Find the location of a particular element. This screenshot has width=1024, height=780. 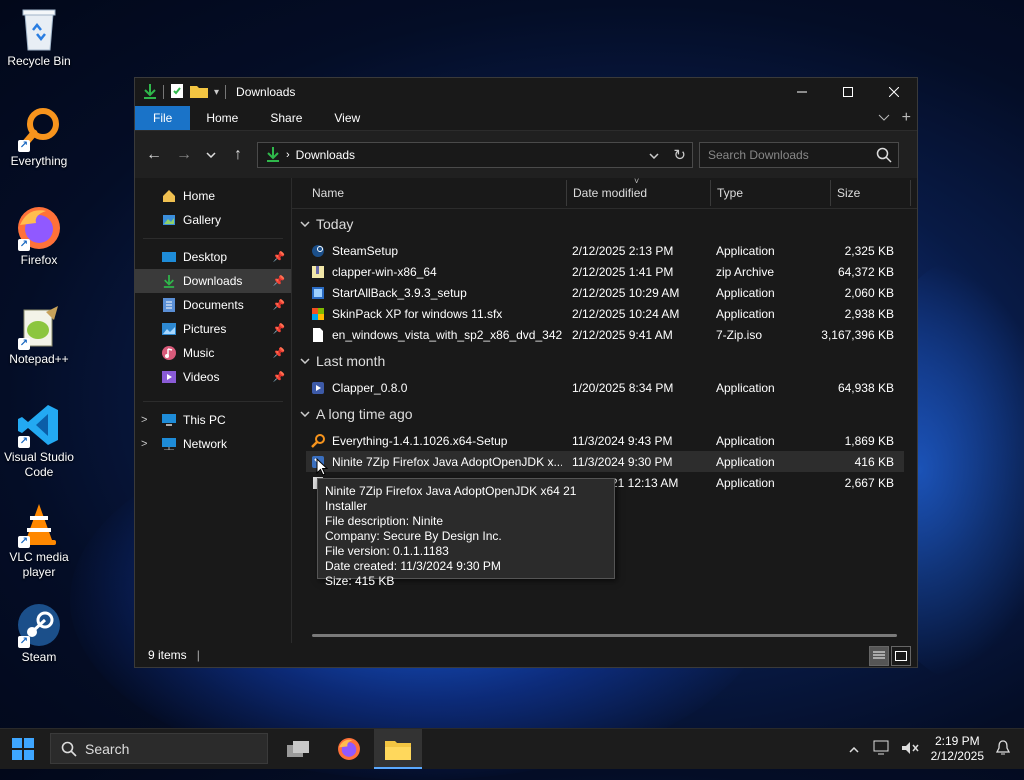

download-arrow-icon is located at coordinates (273, 155).